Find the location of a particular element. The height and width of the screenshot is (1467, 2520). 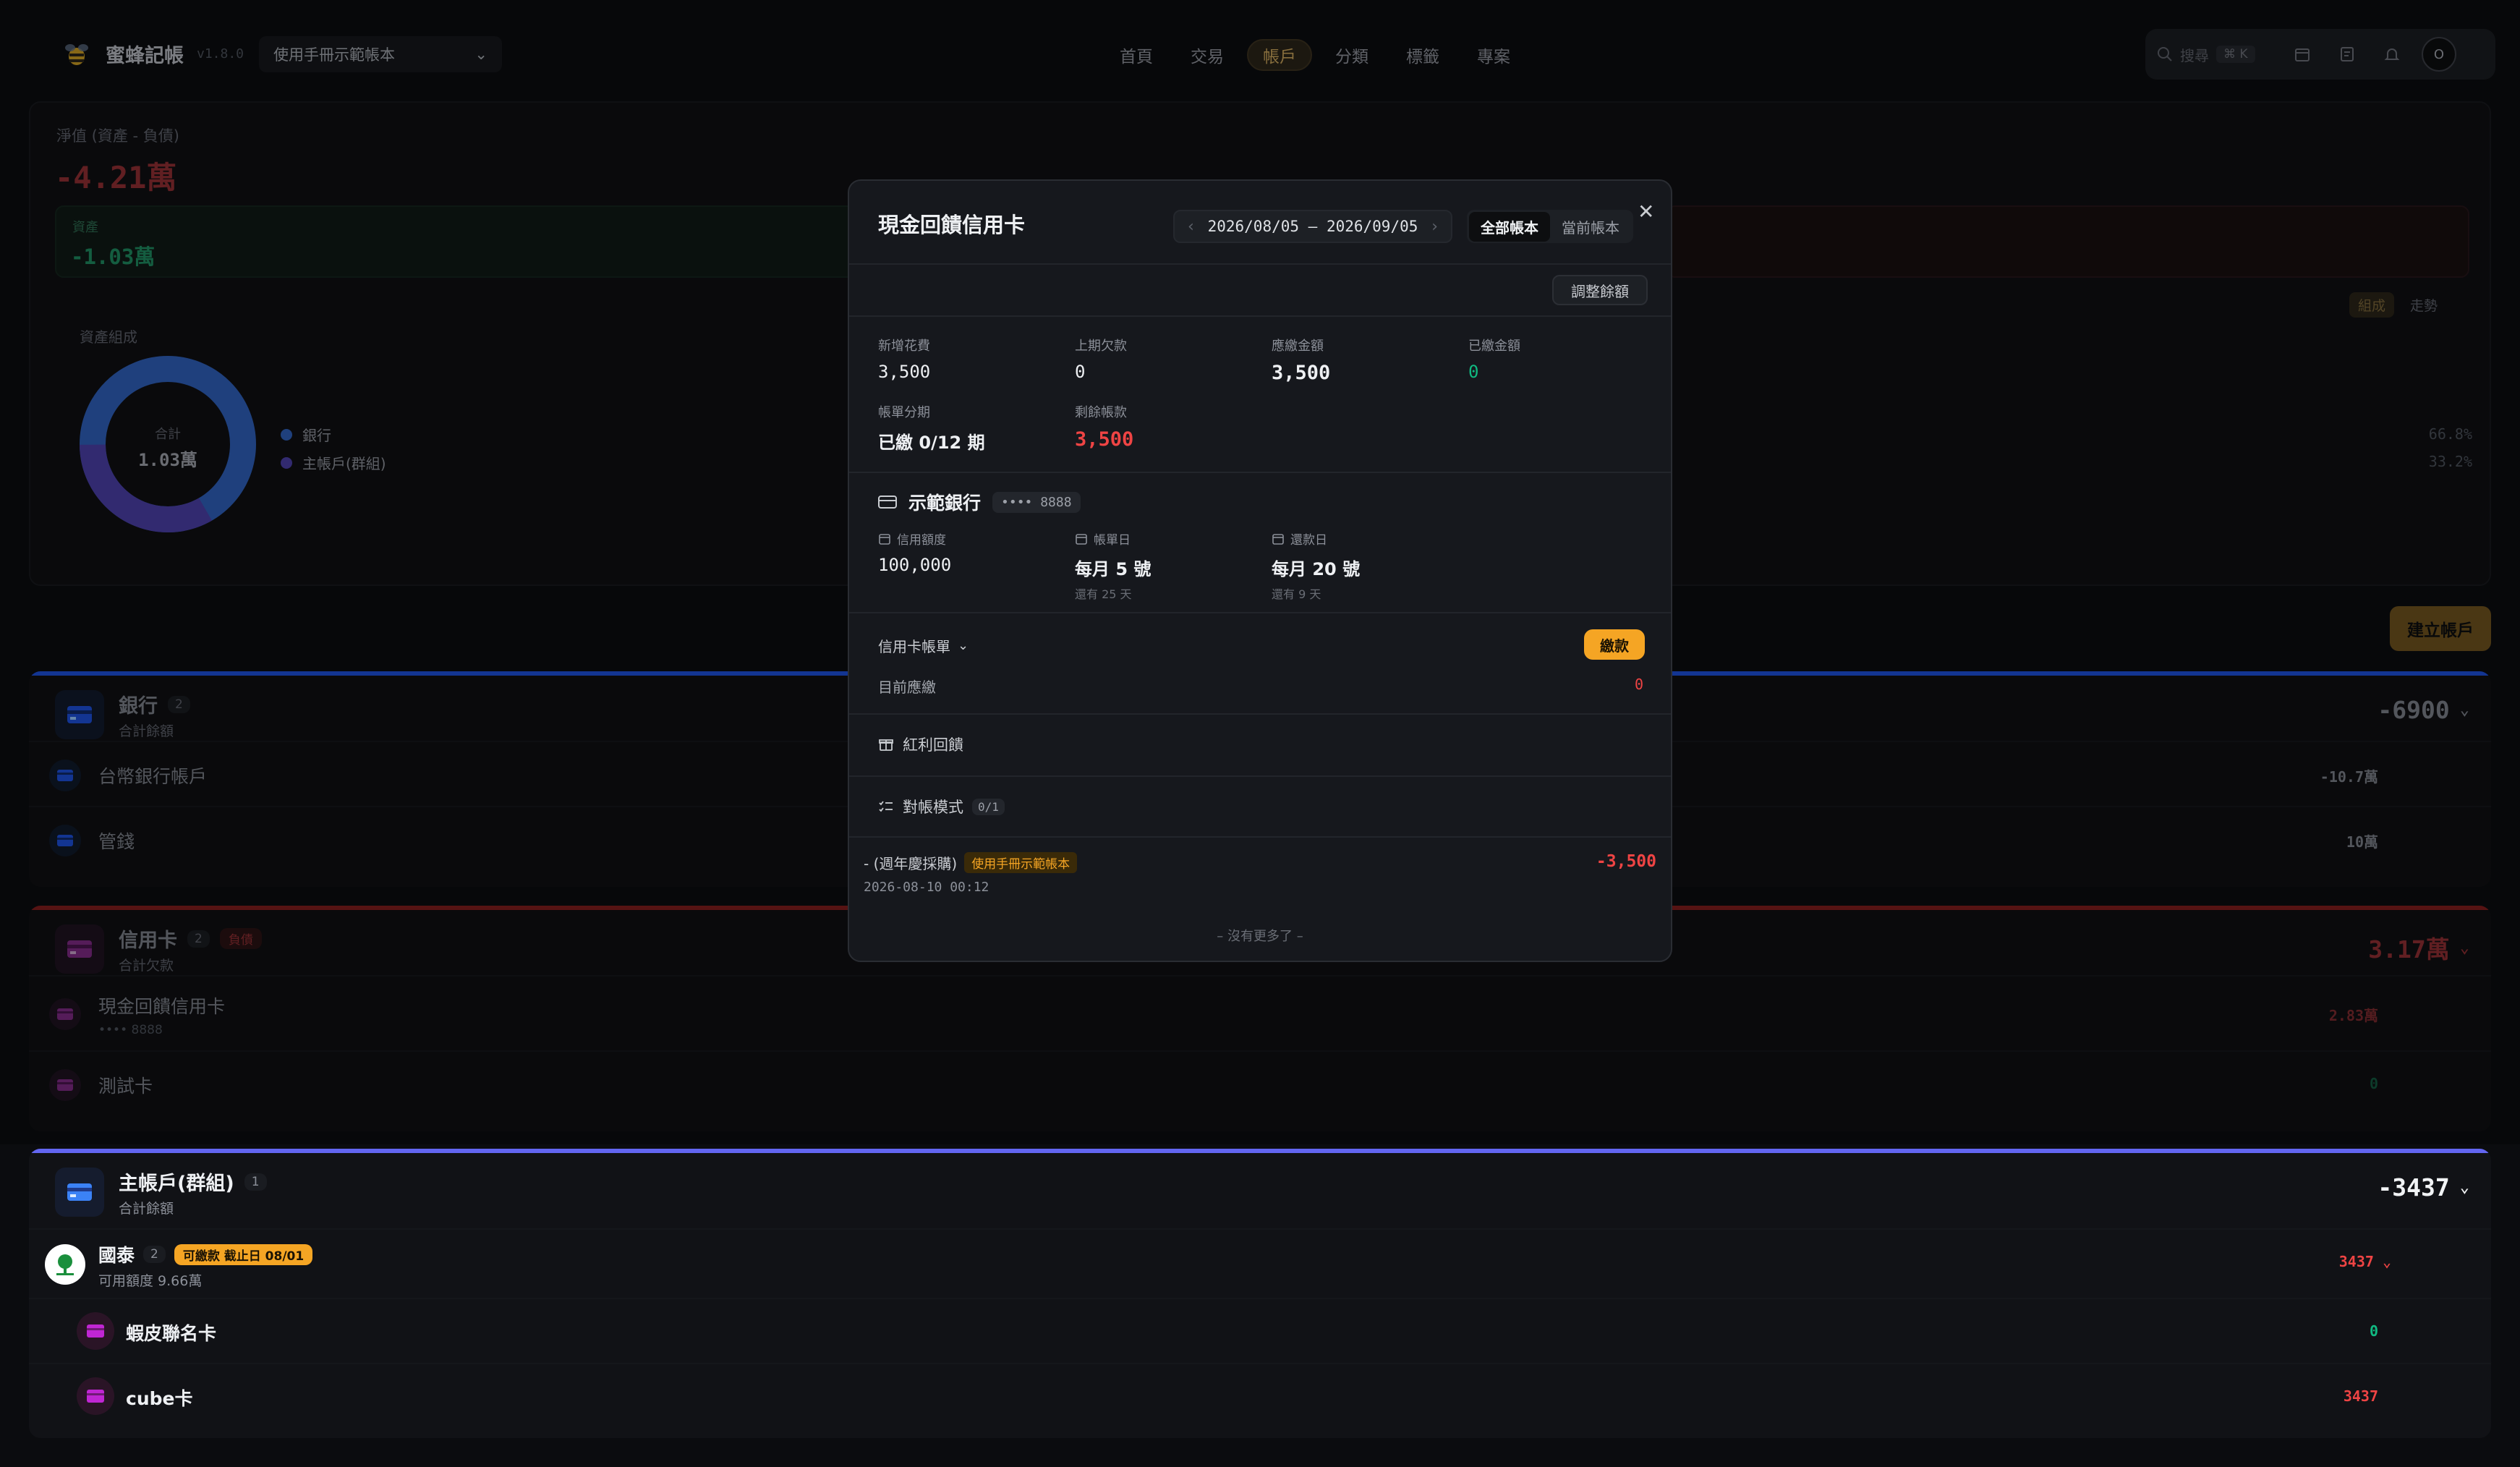

sub-account-row: 蝦皮聯名卡 0 is located at coordinates (1260, 1330).